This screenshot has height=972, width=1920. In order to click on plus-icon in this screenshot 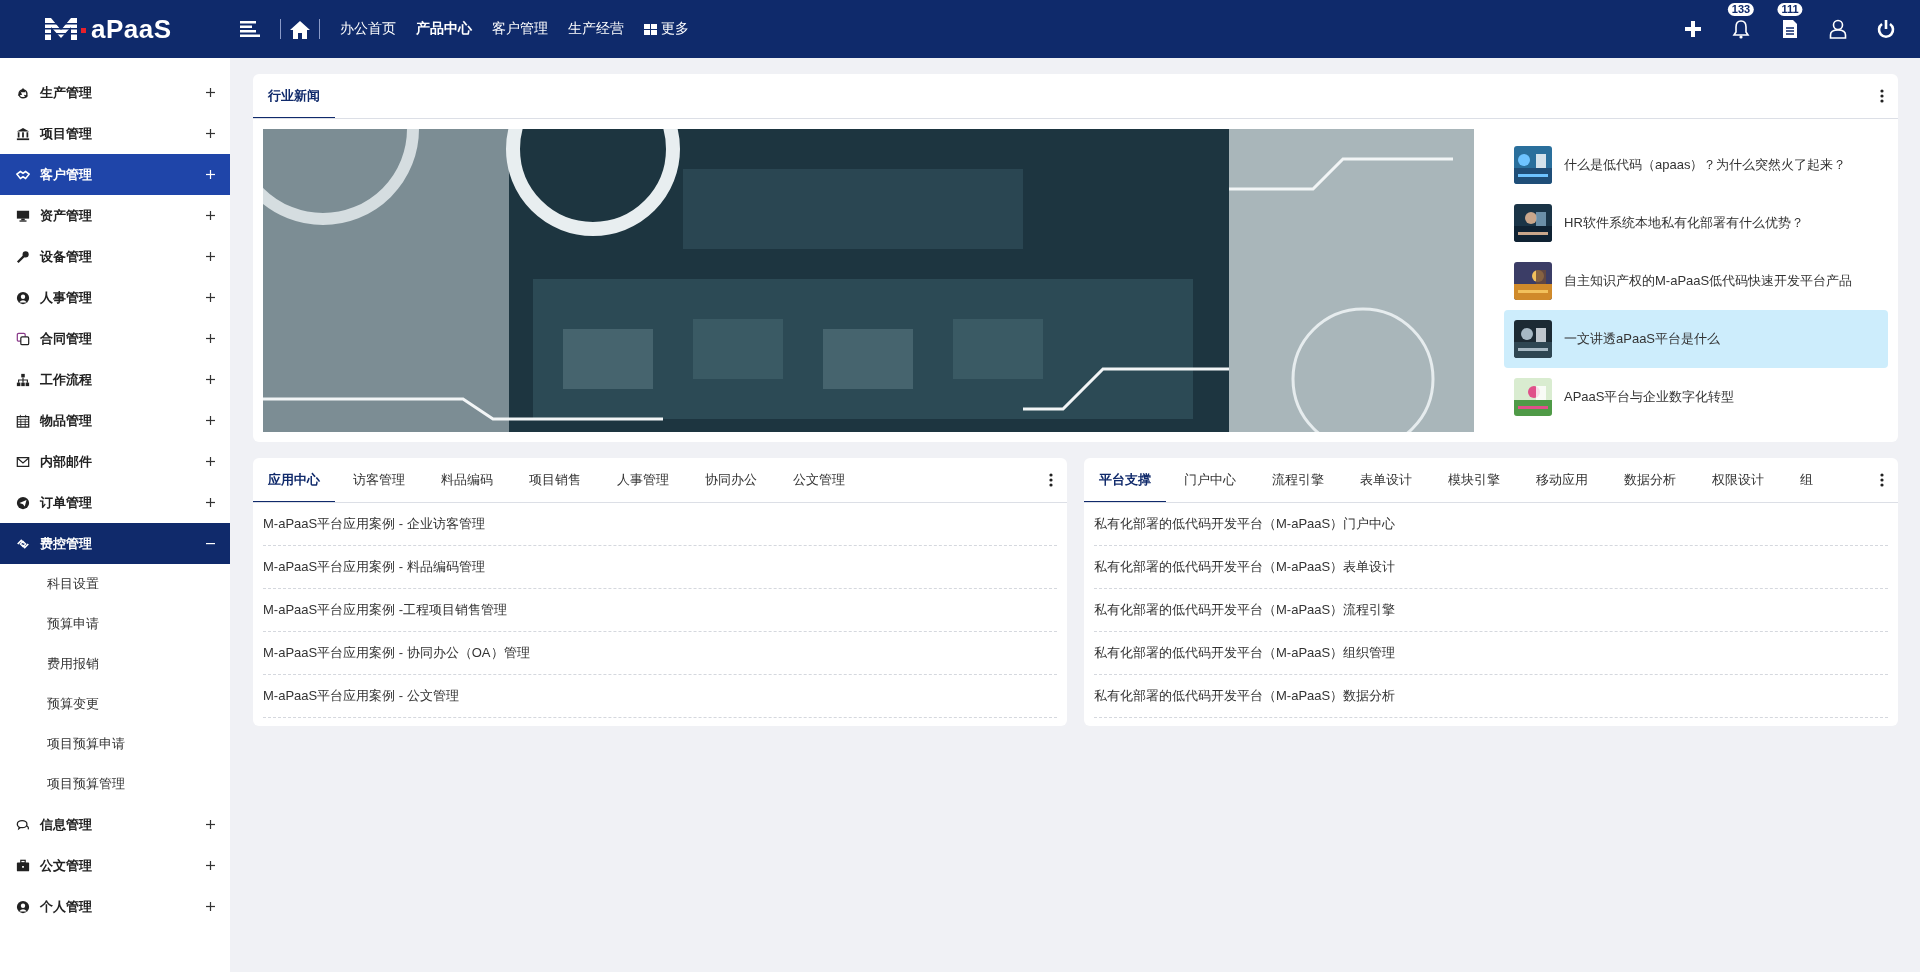, I will do `click(1693, 29)`.